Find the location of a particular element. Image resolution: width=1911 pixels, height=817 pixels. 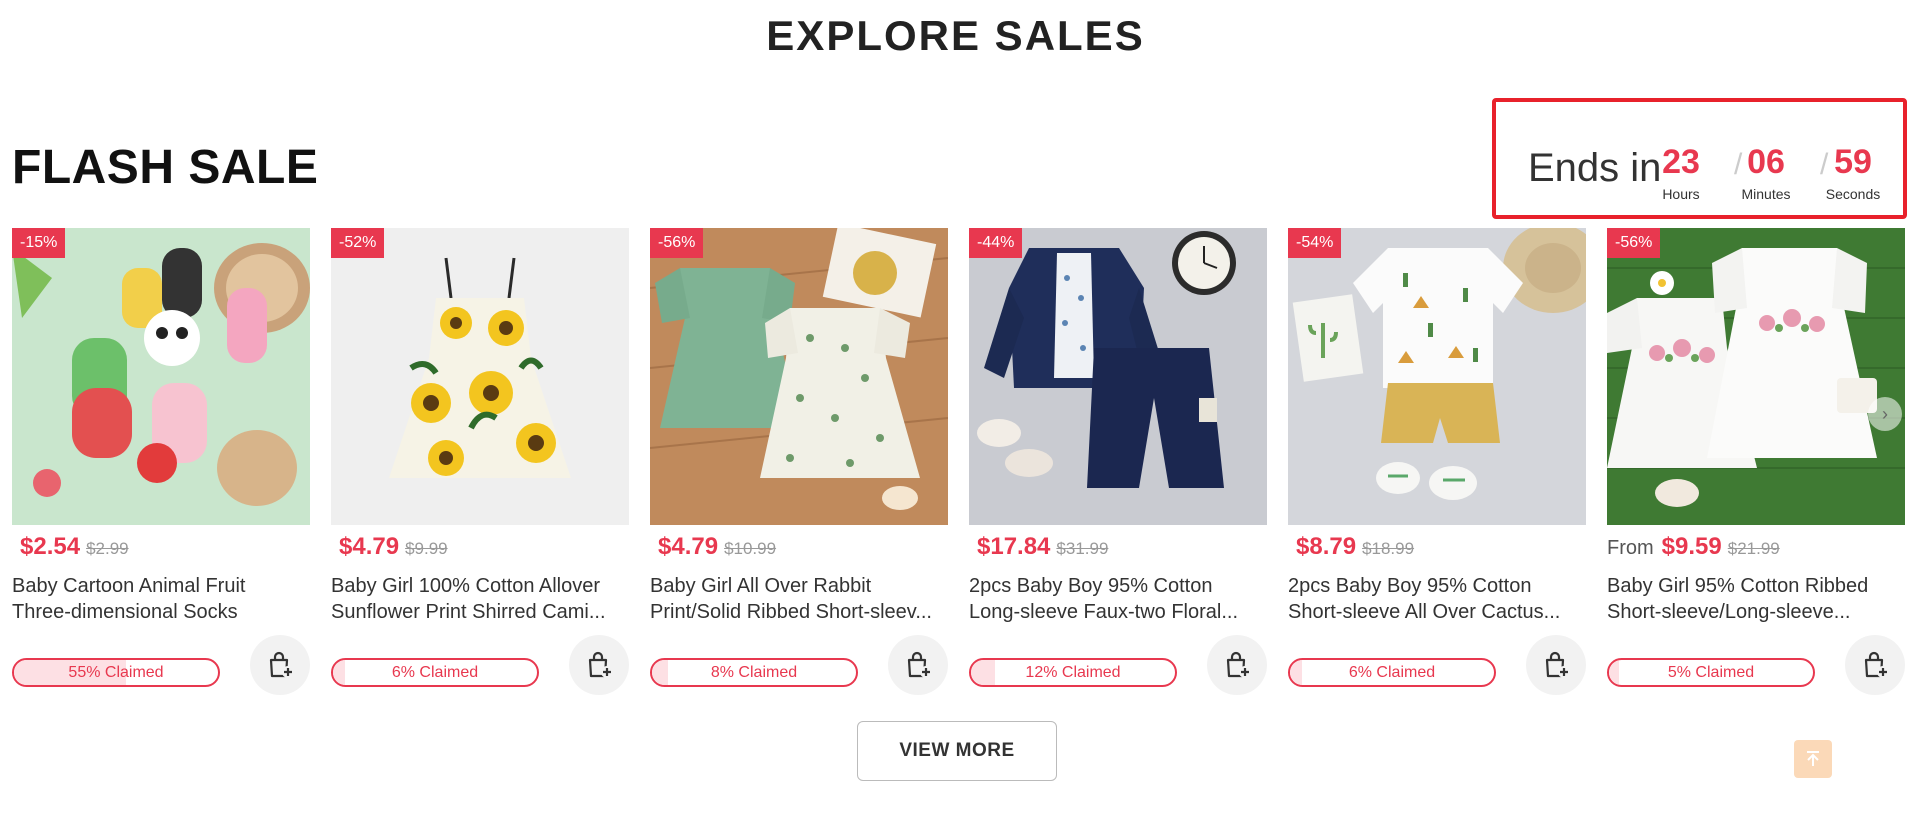

product-image-cactus-set is located at coordinates (1437, 376).